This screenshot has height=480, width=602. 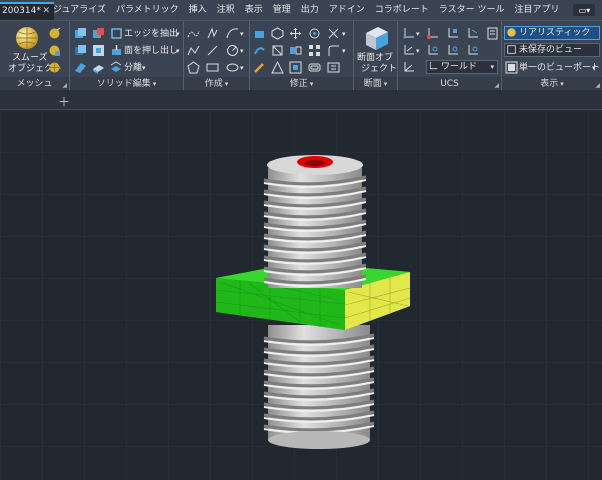 I want to click on extract-edges-label: エッジを抽出, so click(x=151, y=34).